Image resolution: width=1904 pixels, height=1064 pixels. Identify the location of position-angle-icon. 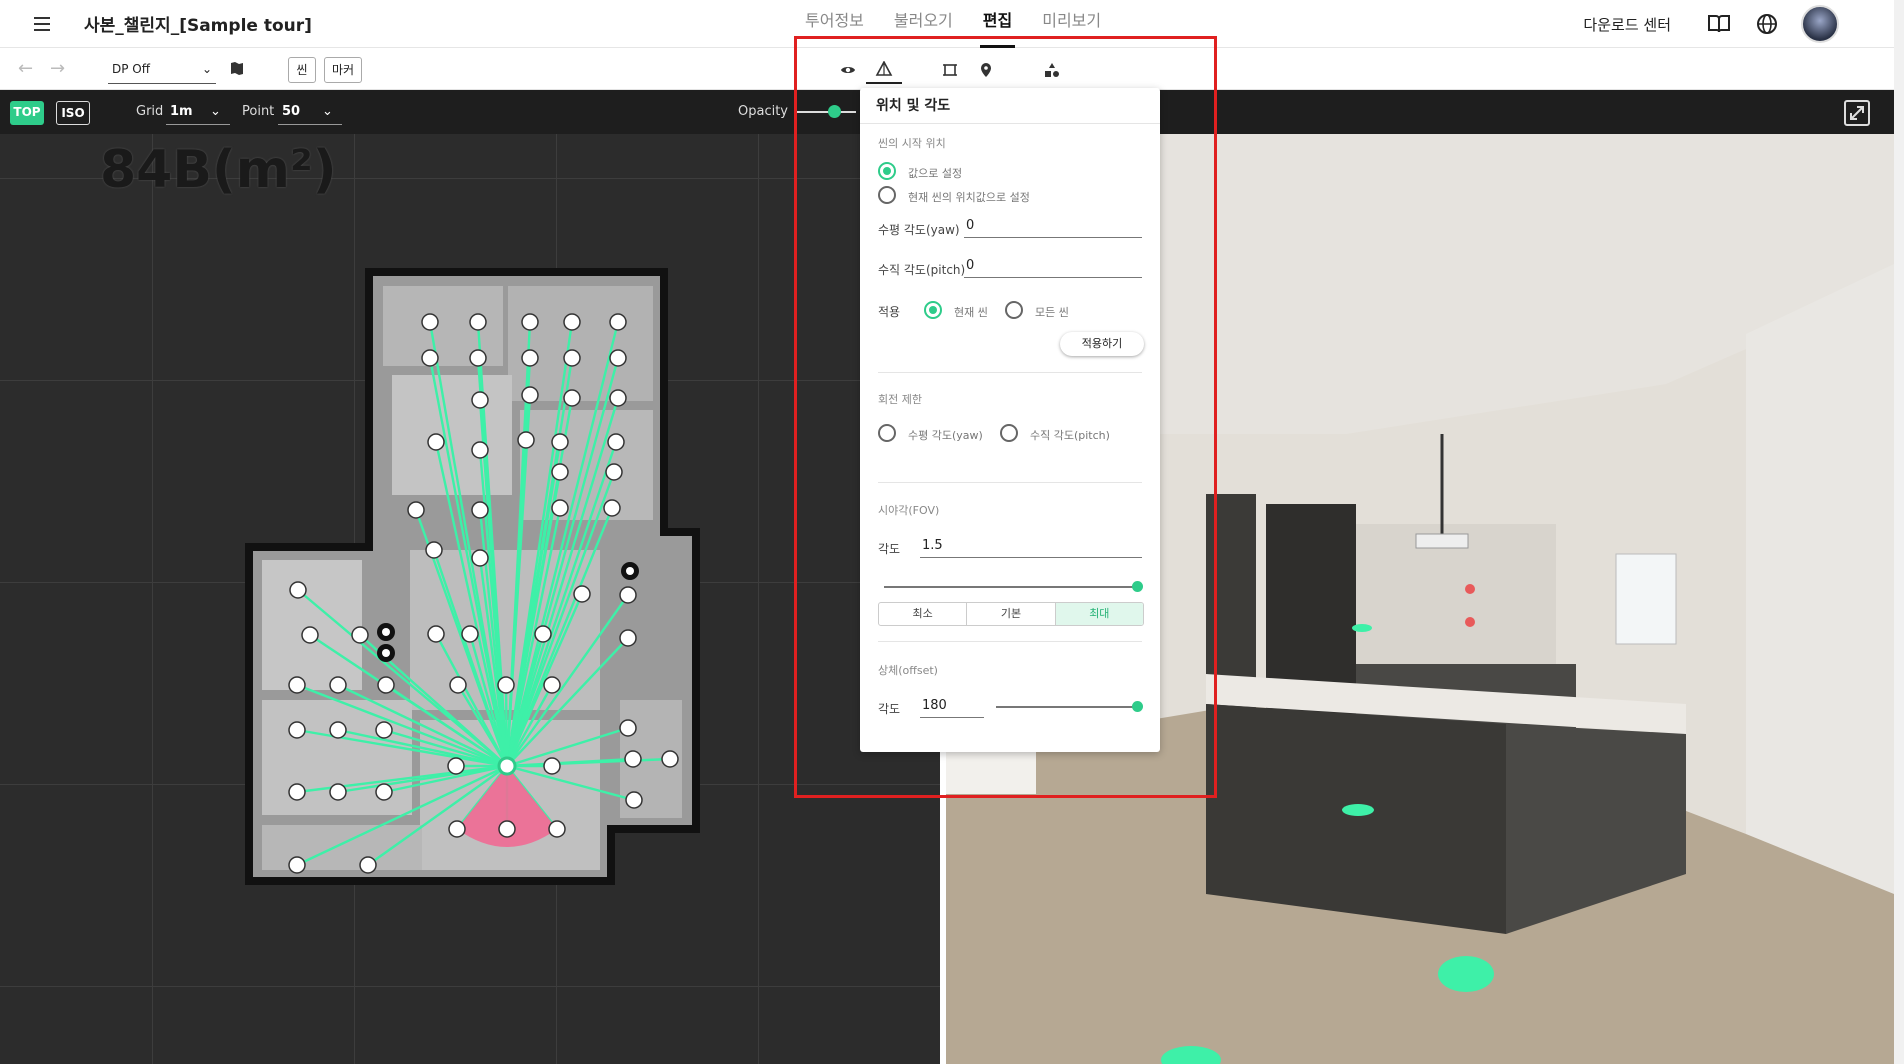
(884, 70).